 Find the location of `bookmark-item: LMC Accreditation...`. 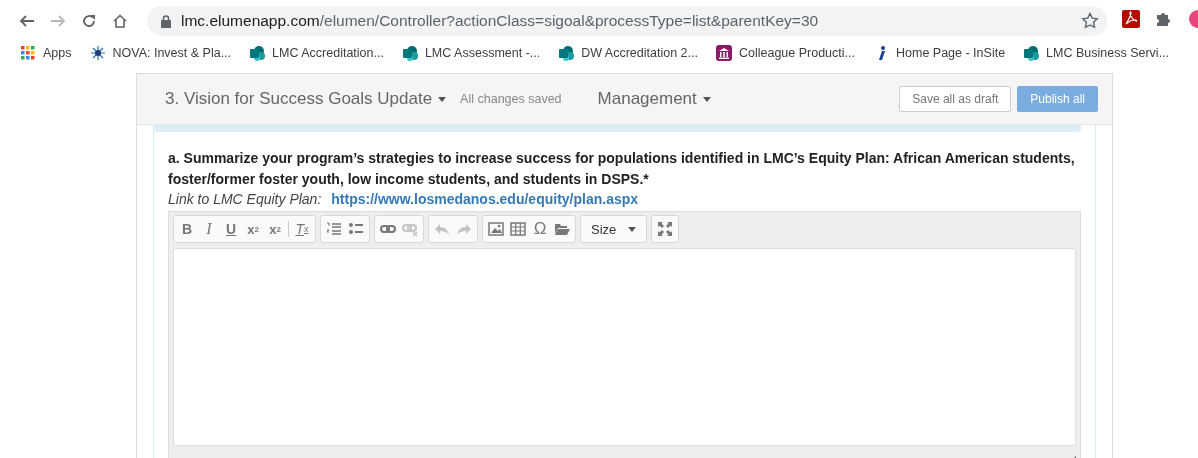

bookmark-item: LMC Accreditation... is located at coordinates (316, 53).